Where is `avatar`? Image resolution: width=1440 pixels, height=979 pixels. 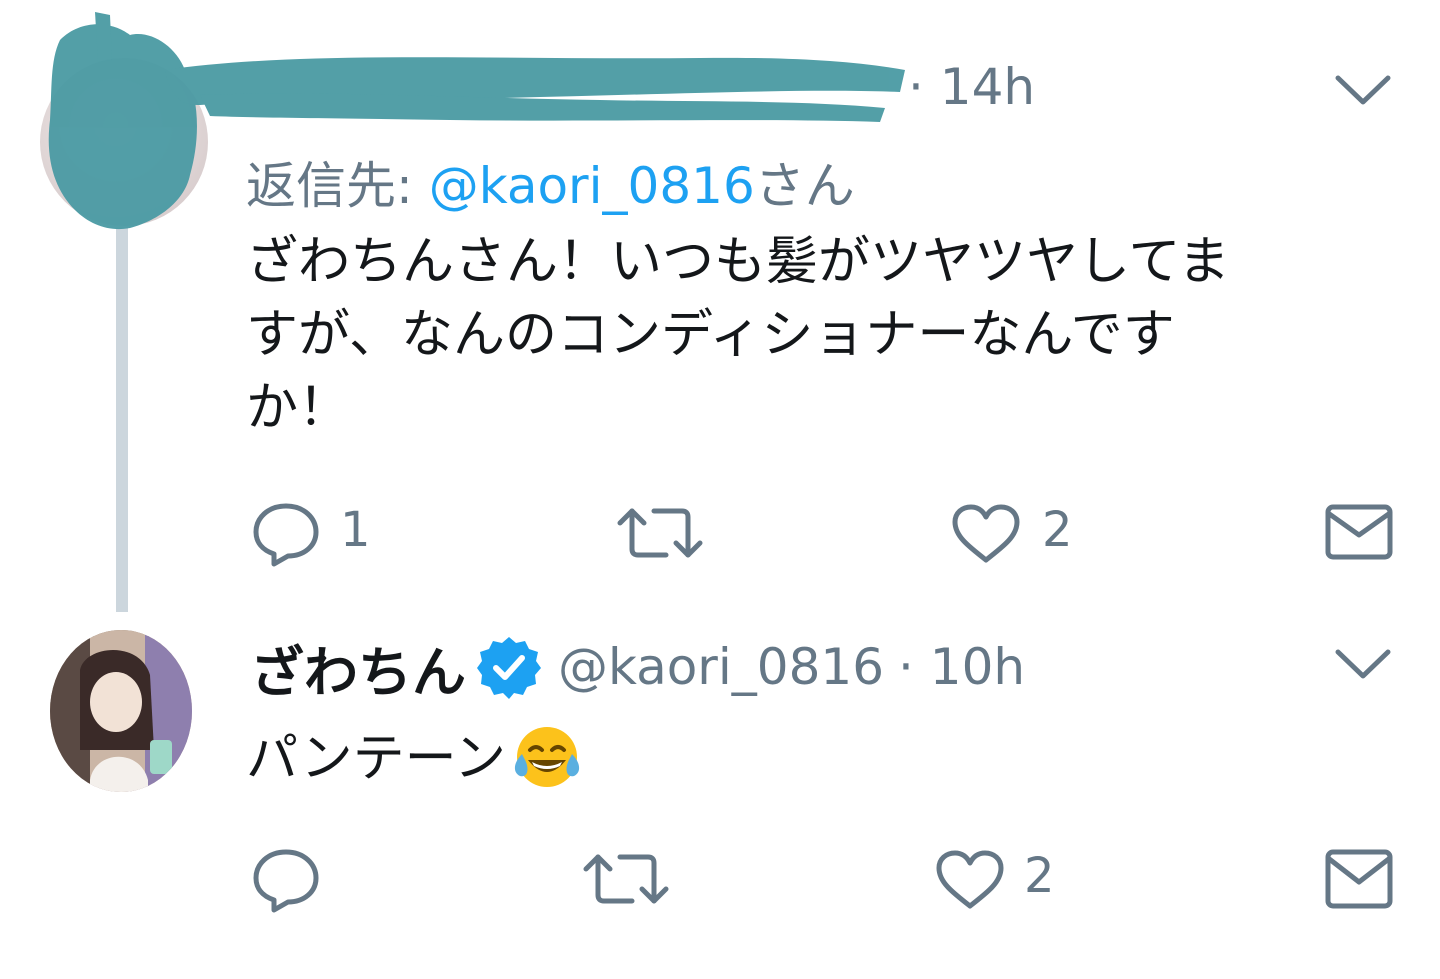
avatar is located at coordinates (121, 711).